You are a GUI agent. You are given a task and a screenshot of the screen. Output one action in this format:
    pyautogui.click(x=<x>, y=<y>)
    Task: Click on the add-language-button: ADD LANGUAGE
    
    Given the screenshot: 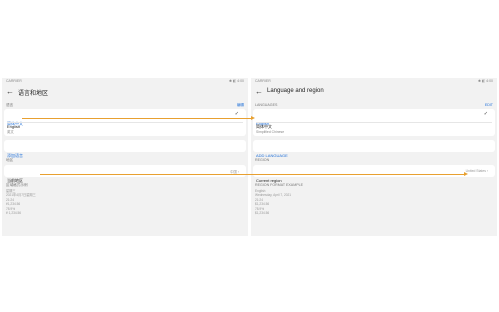 What is the action you would take?
    pyautogui.click(x=374, y=153)
    